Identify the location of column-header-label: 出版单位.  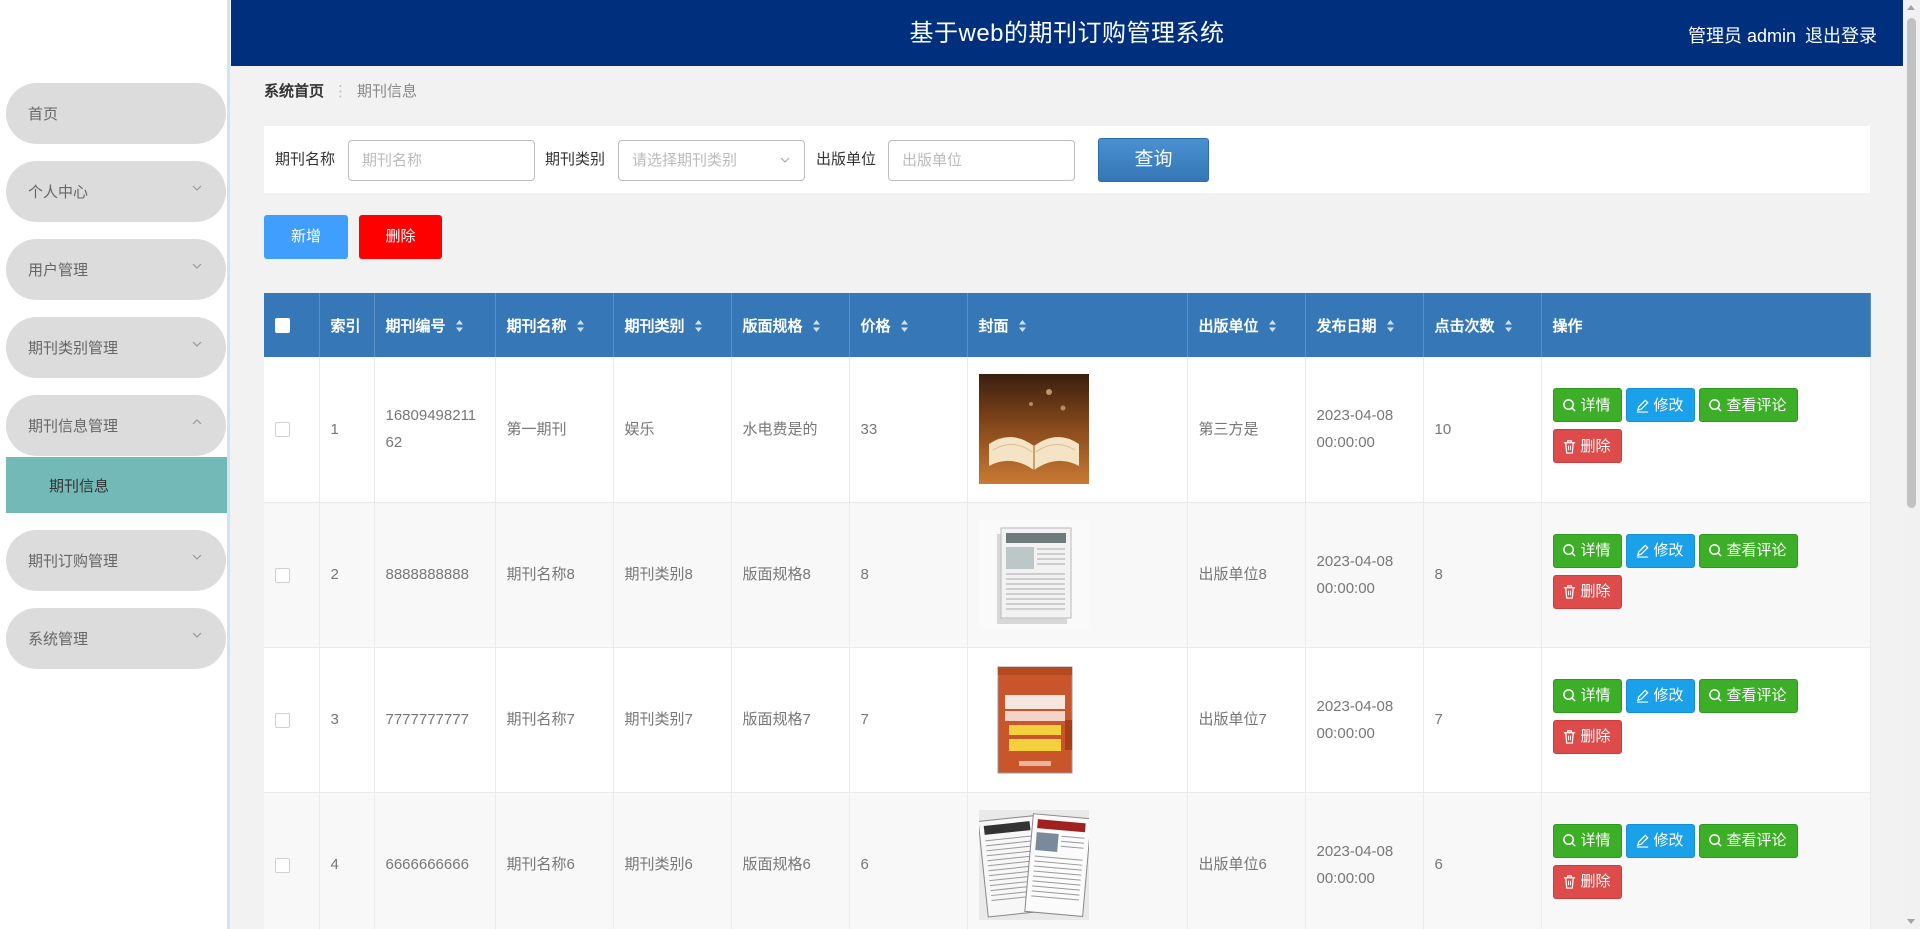
(1228, 326).